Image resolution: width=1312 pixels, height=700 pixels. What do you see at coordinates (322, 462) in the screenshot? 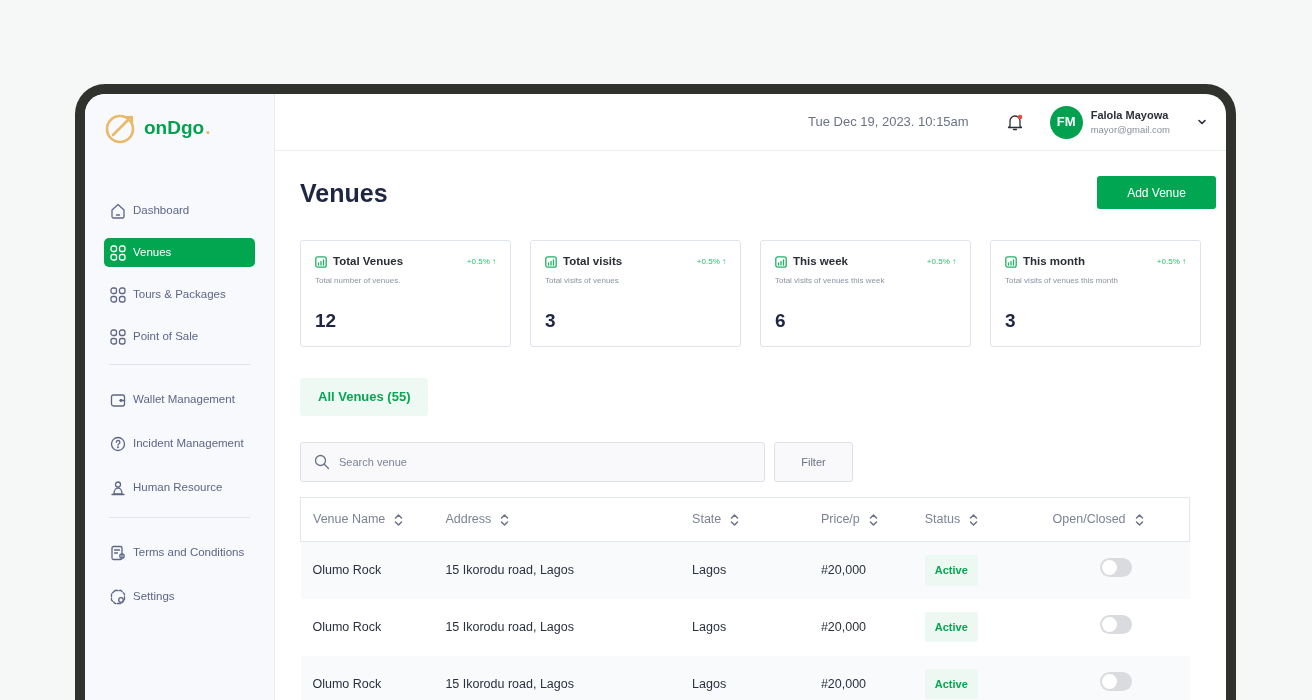
I see `search-icon` at bounding box center [322, 462].